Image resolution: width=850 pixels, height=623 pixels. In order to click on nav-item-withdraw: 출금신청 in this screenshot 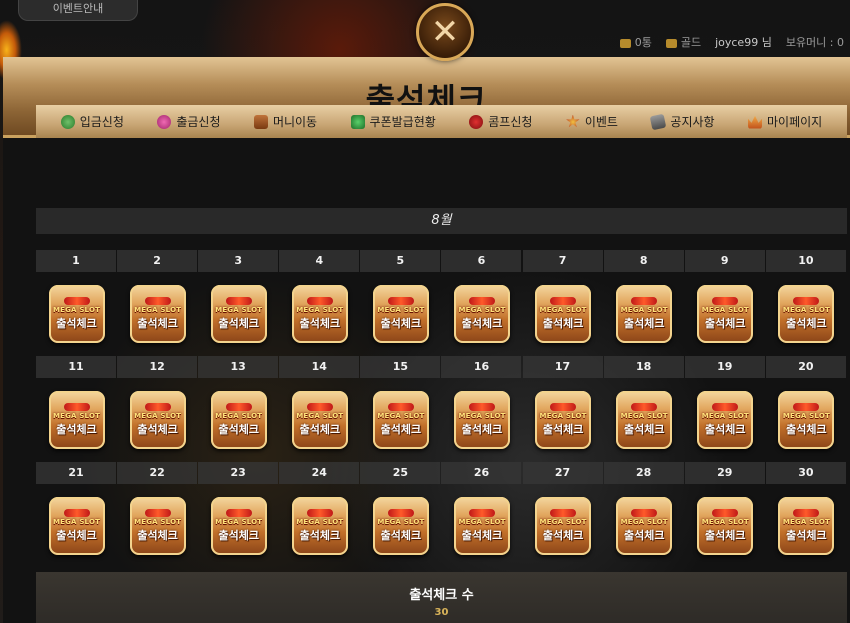, I will do `click(189, 121)`.